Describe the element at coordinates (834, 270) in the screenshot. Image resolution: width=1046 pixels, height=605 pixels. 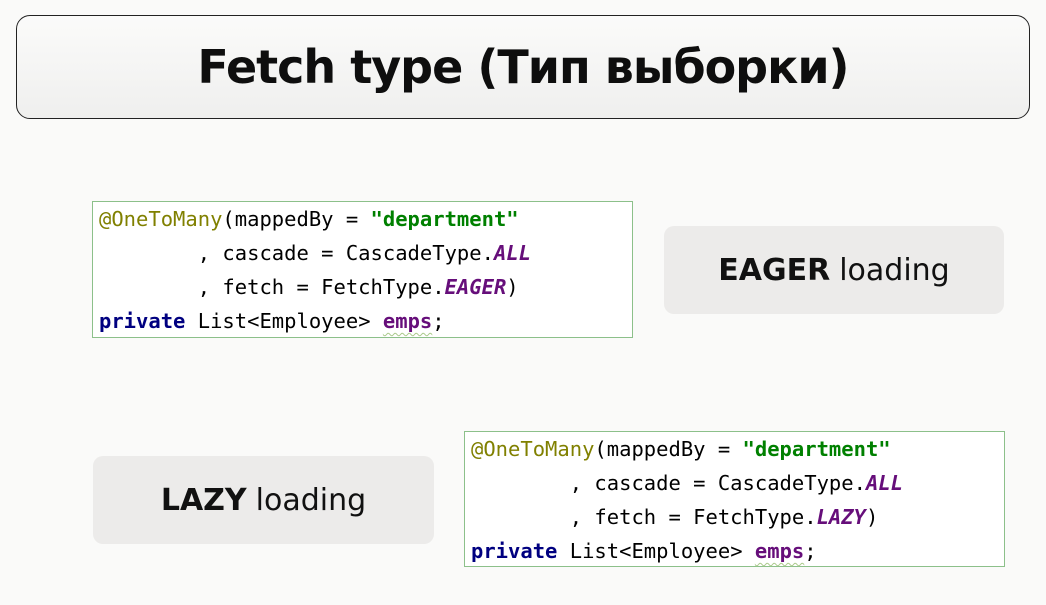
I see `eager-loading-label: EAGER loading` at that location.